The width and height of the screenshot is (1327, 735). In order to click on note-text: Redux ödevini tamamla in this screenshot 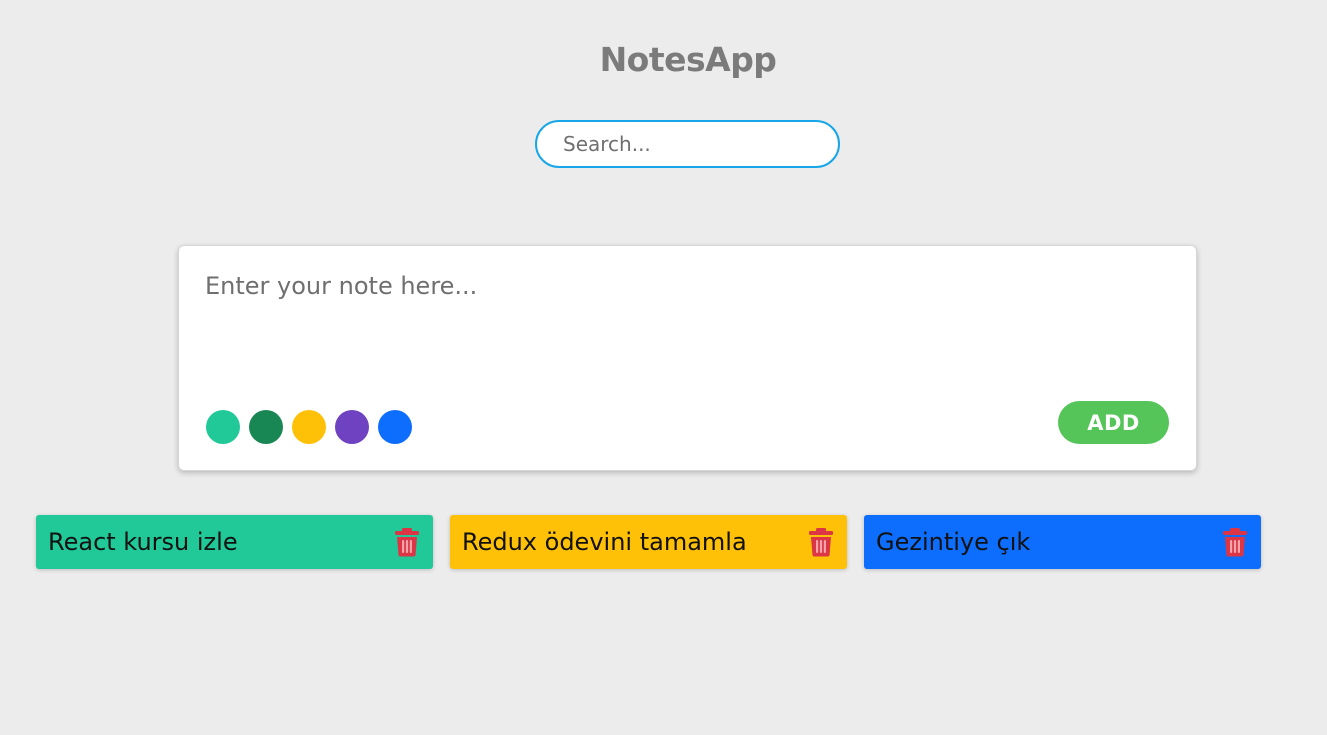, I will do `click(604, 542)`.